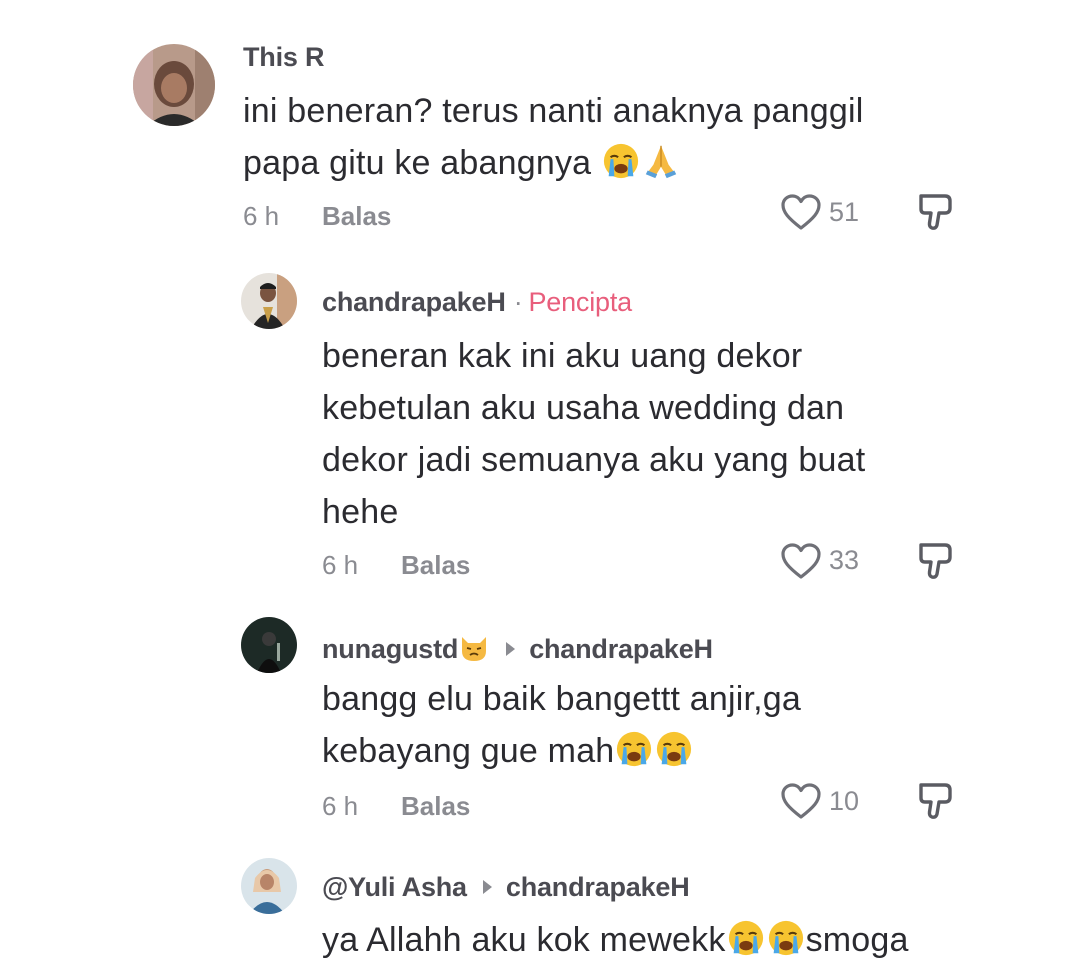 This screenshot has width=1080, height=966. I want to click on comment-line: hehe, so click(360, 512).